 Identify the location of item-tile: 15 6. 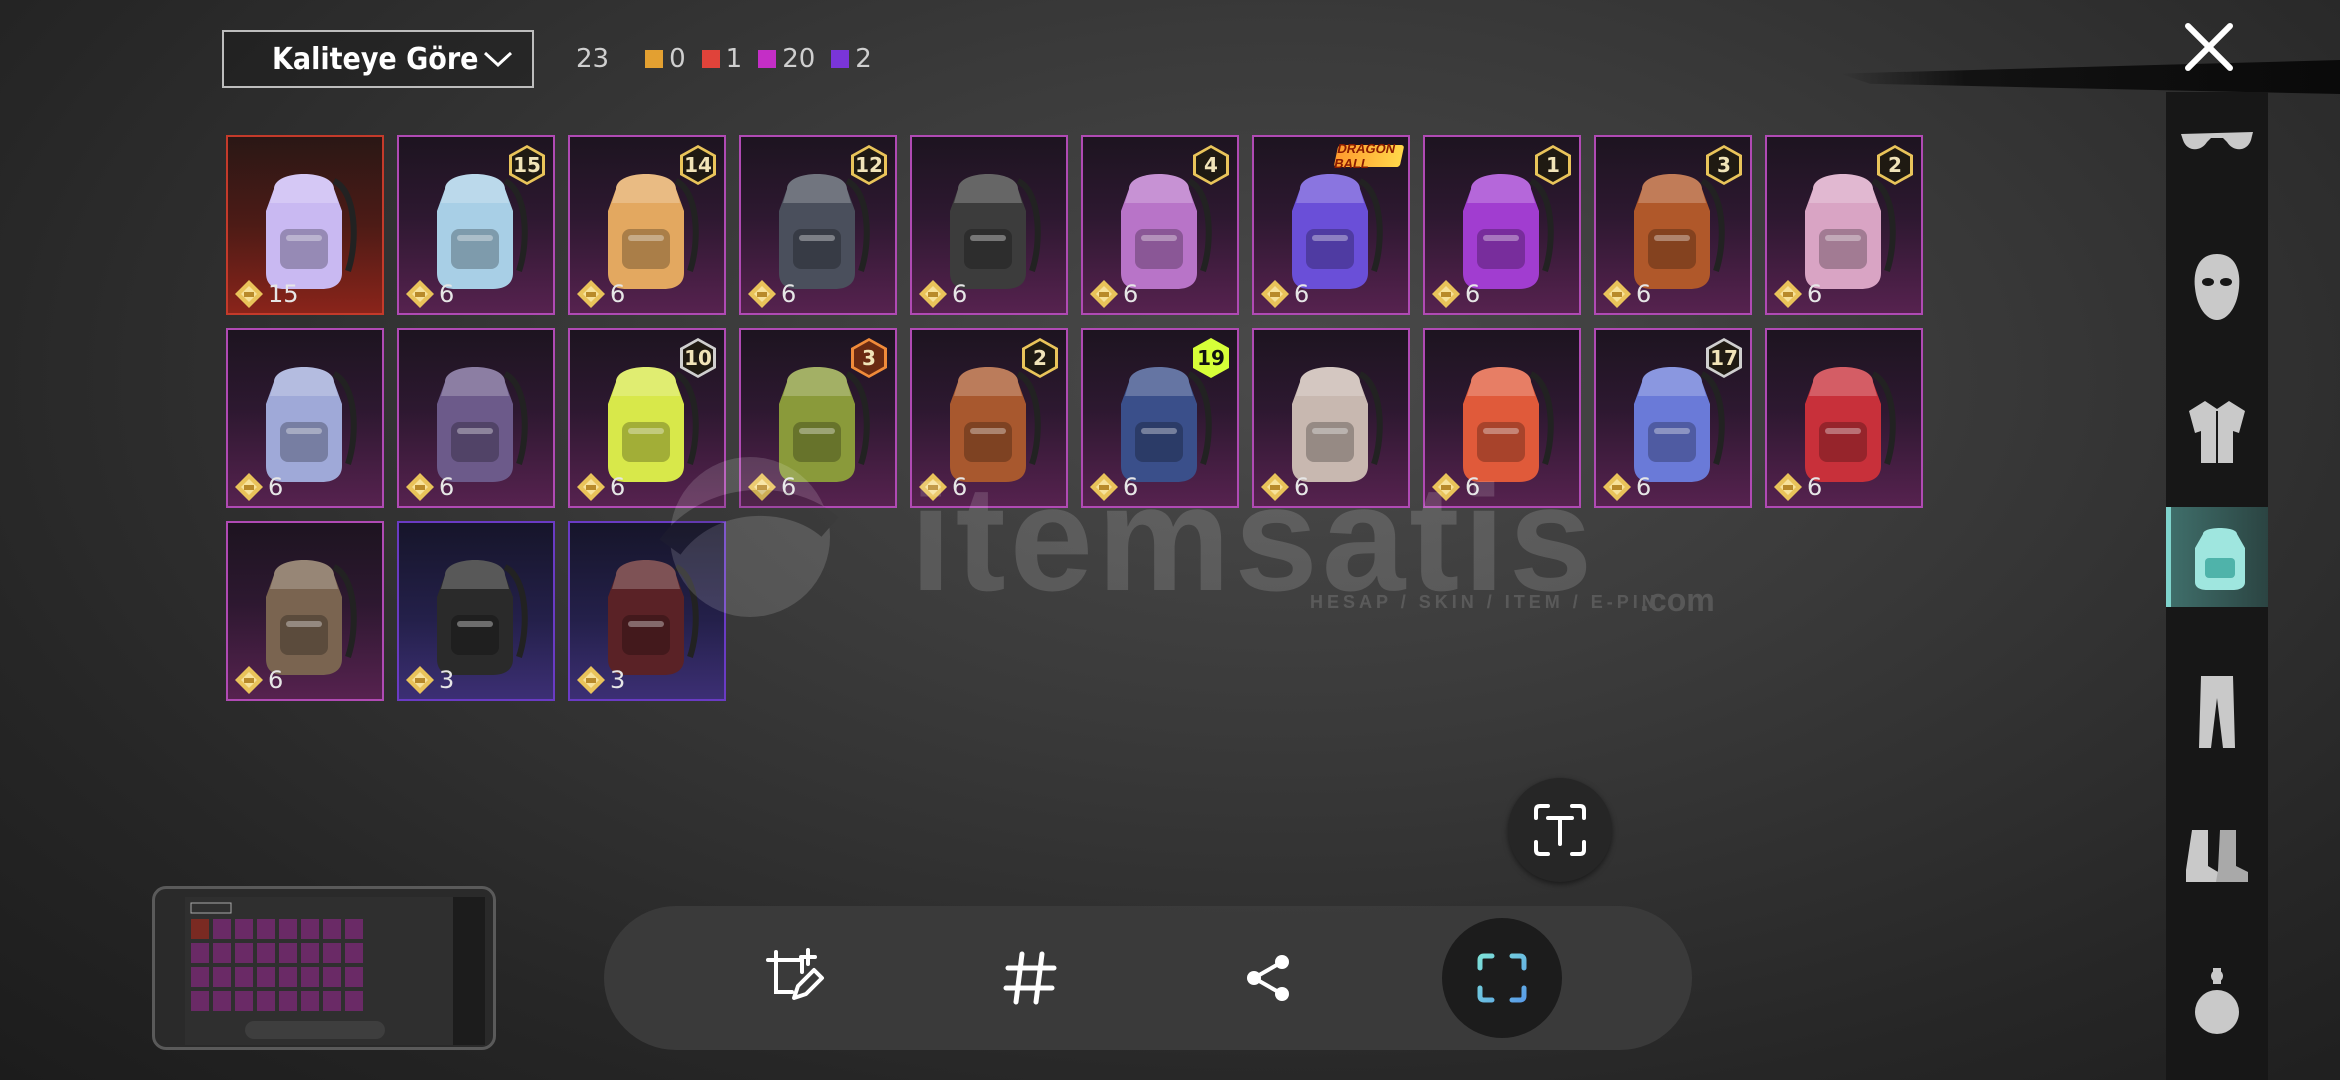
(476, 225).